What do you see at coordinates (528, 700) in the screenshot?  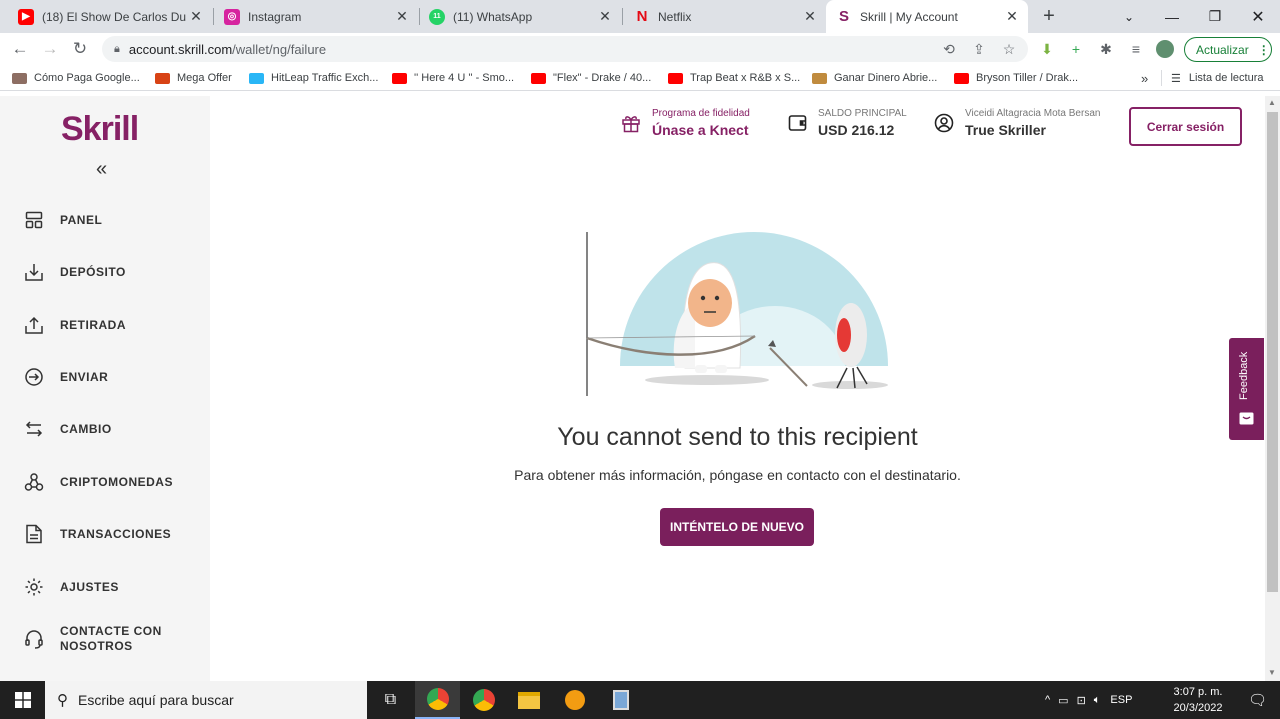 I see `file-explorer-icon` at bounding box center [528, 700].